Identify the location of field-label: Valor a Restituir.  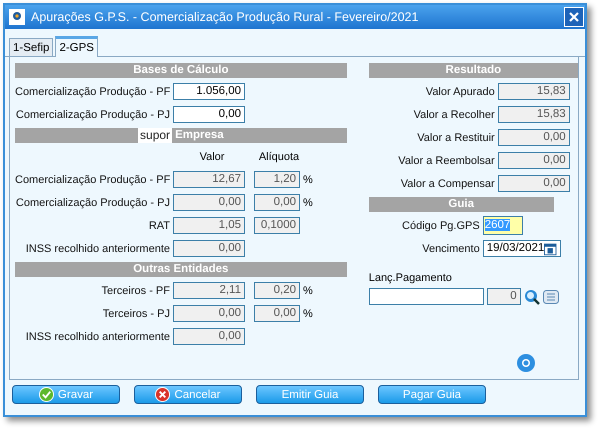
(455, 138).